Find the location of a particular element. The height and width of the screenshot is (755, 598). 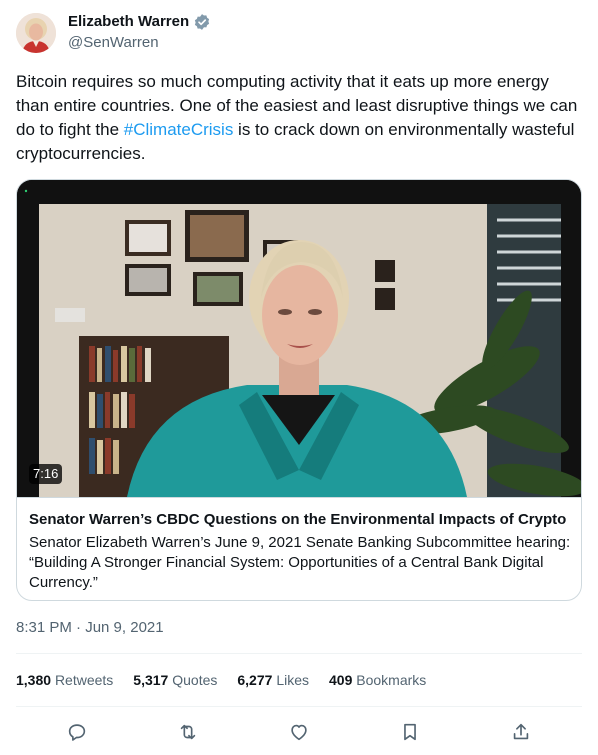

share-button is located at coordinates (521, 732).